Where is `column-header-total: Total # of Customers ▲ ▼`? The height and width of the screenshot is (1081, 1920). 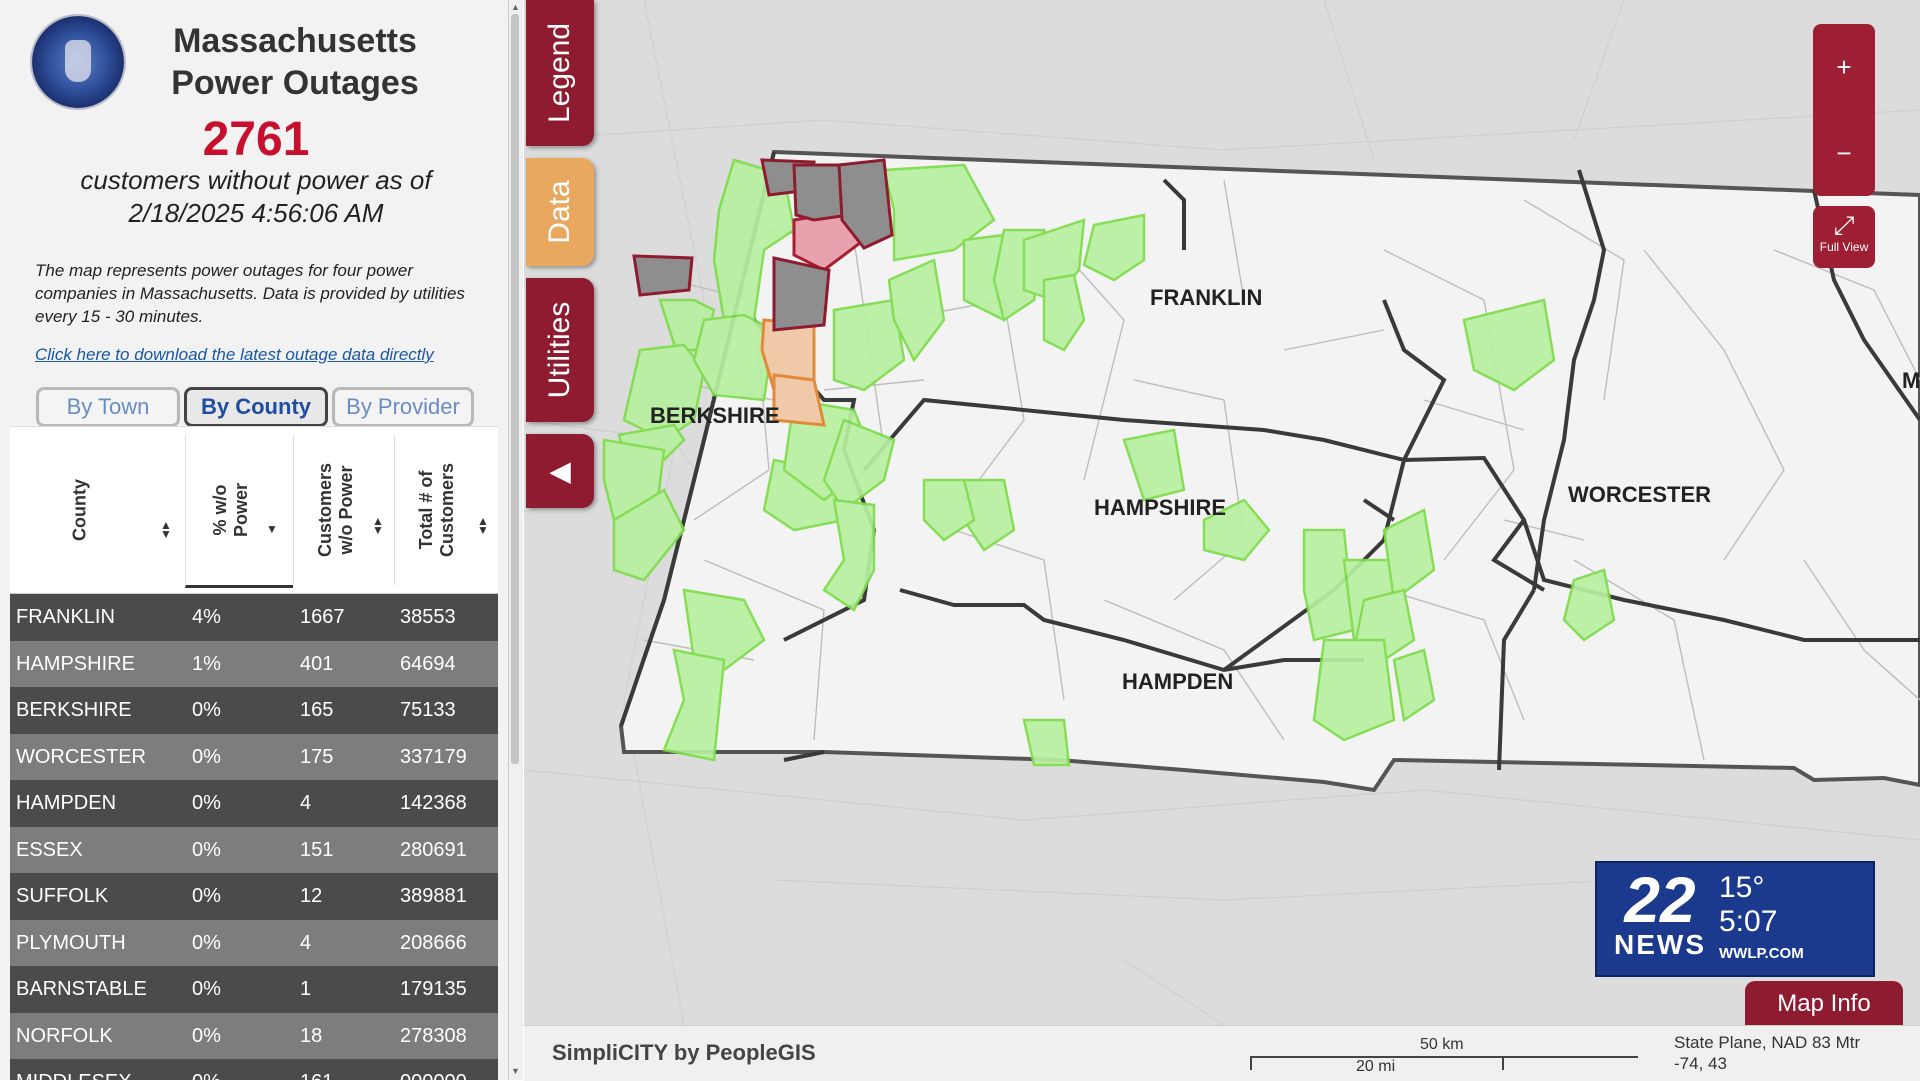 column-header-total: Total # of Customers ▲ ▼ is located at coordinates (446, 510).